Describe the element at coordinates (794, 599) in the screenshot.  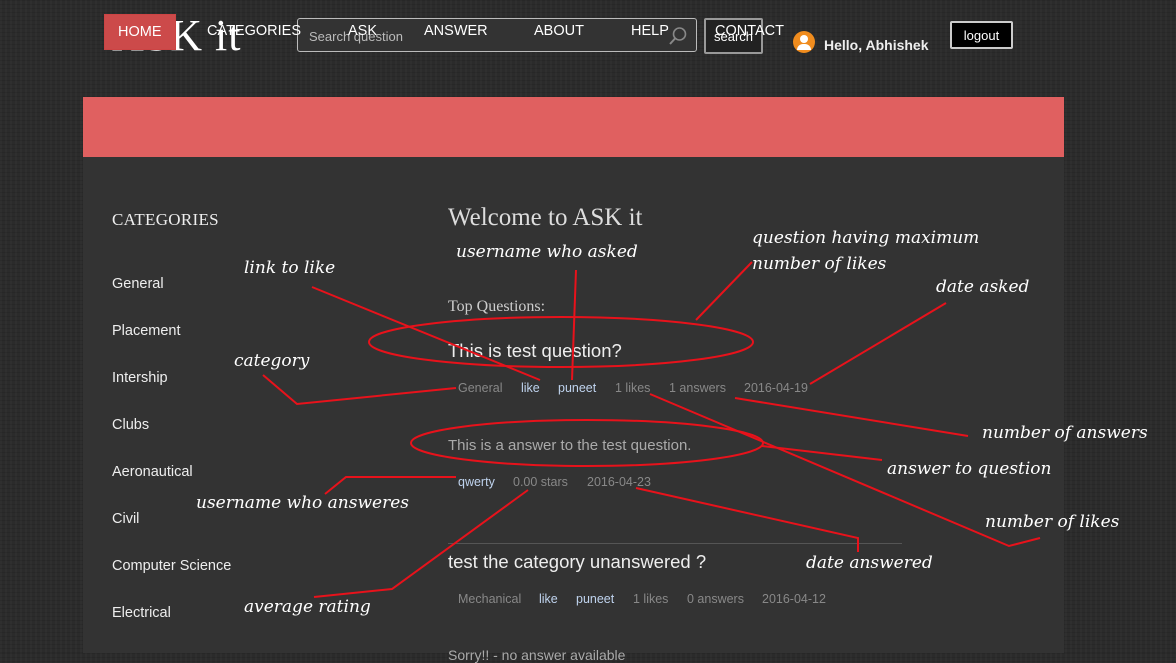
I see `question-date-2: 2016-04-12` at that location.